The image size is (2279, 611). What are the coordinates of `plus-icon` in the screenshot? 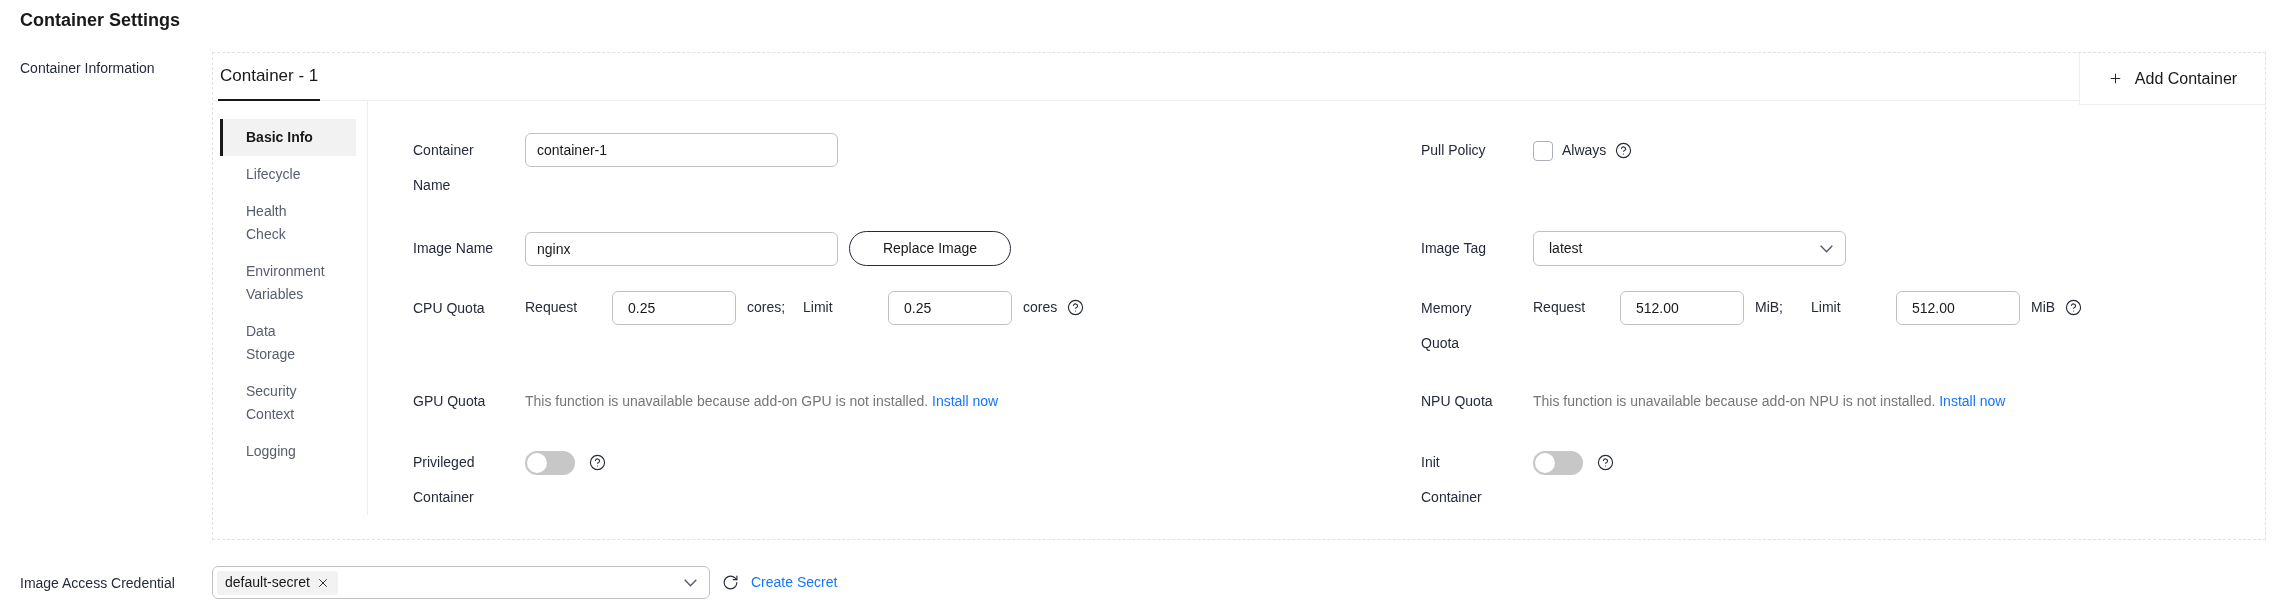 It's located at (2115, 78).